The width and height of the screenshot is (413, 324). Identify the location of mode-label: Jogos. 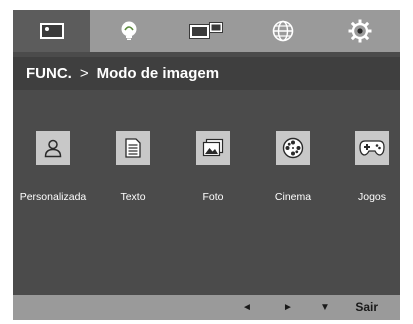
(372, 197).